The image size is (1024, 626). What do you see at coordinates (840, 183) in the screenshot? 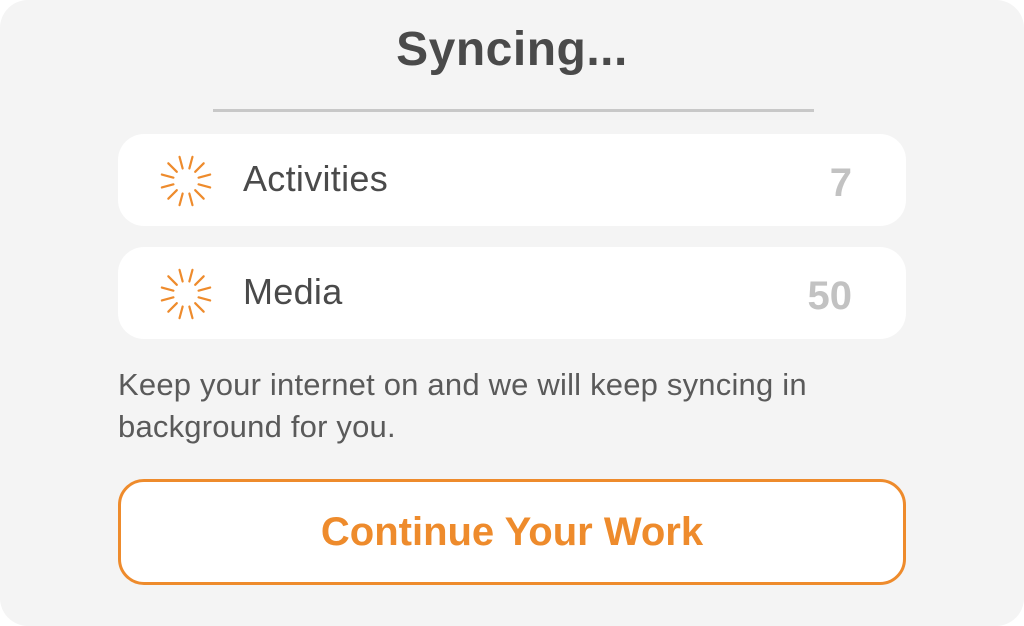
I see `sync-item-count: 7` at bounding box center [840, 183].